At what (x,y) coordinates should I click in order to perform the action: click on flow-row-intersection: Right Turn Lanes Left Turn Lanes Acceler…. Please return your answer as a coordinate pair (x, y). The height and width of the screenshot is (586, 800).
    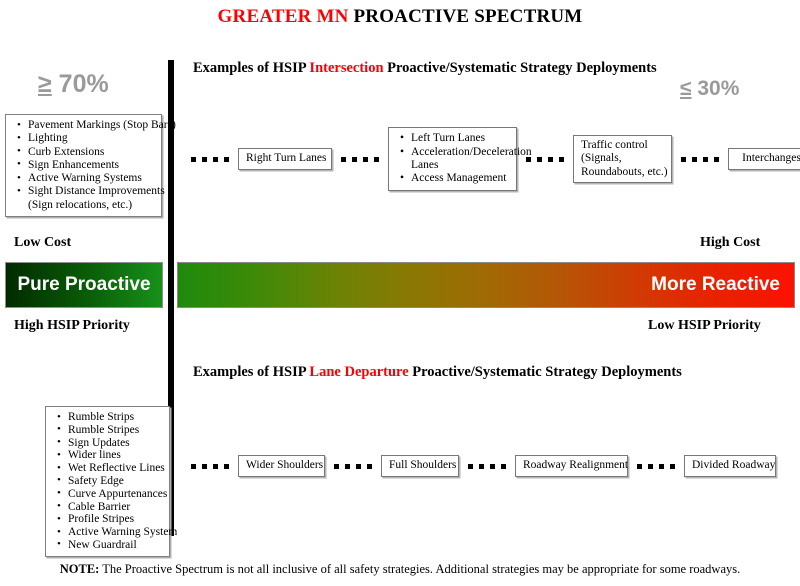
    Looking at the image, I should click on (491, 159).